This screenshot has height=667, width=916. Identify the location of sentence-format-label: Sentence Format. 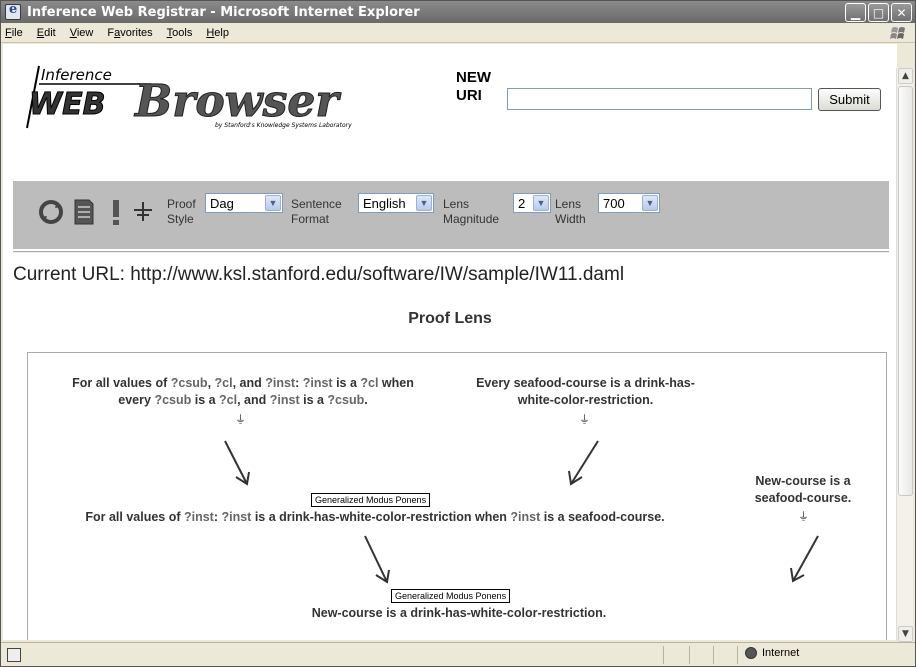
(316, 211).